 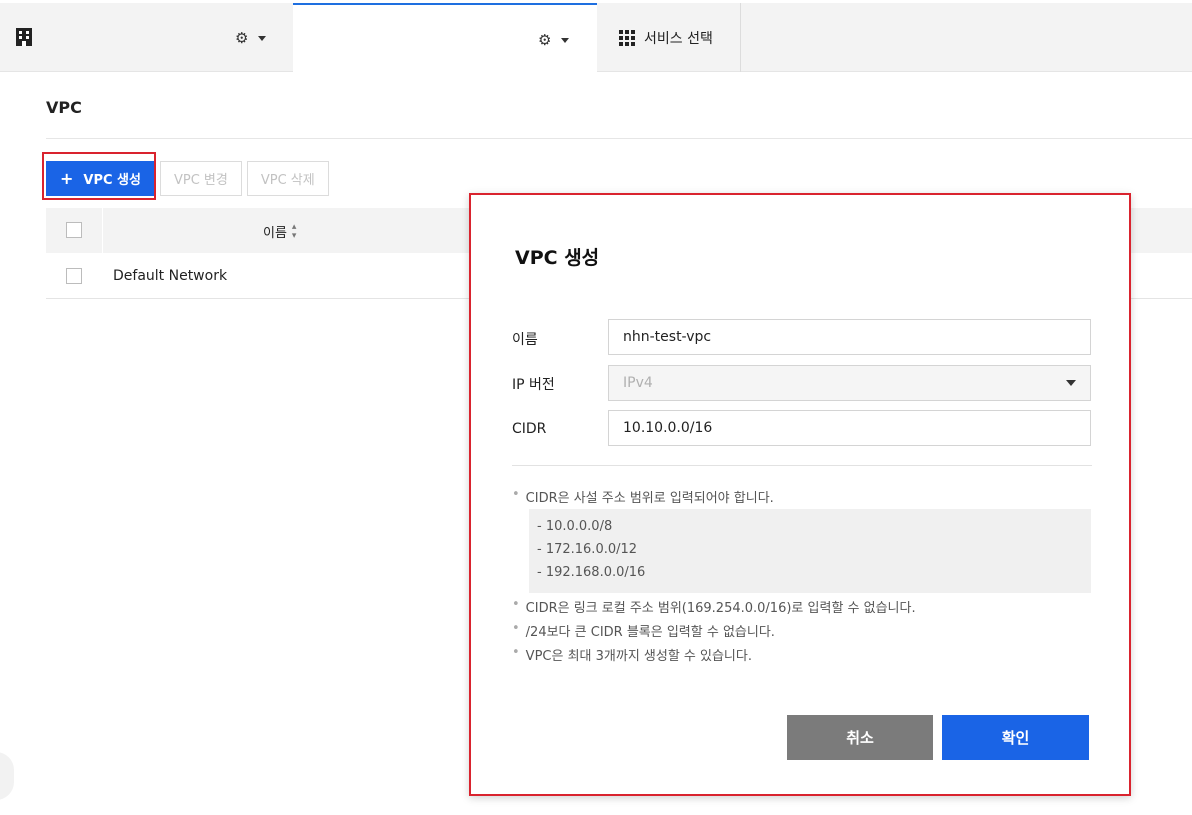 I want to click on create-button-highlight, so click(x=99, y=176).